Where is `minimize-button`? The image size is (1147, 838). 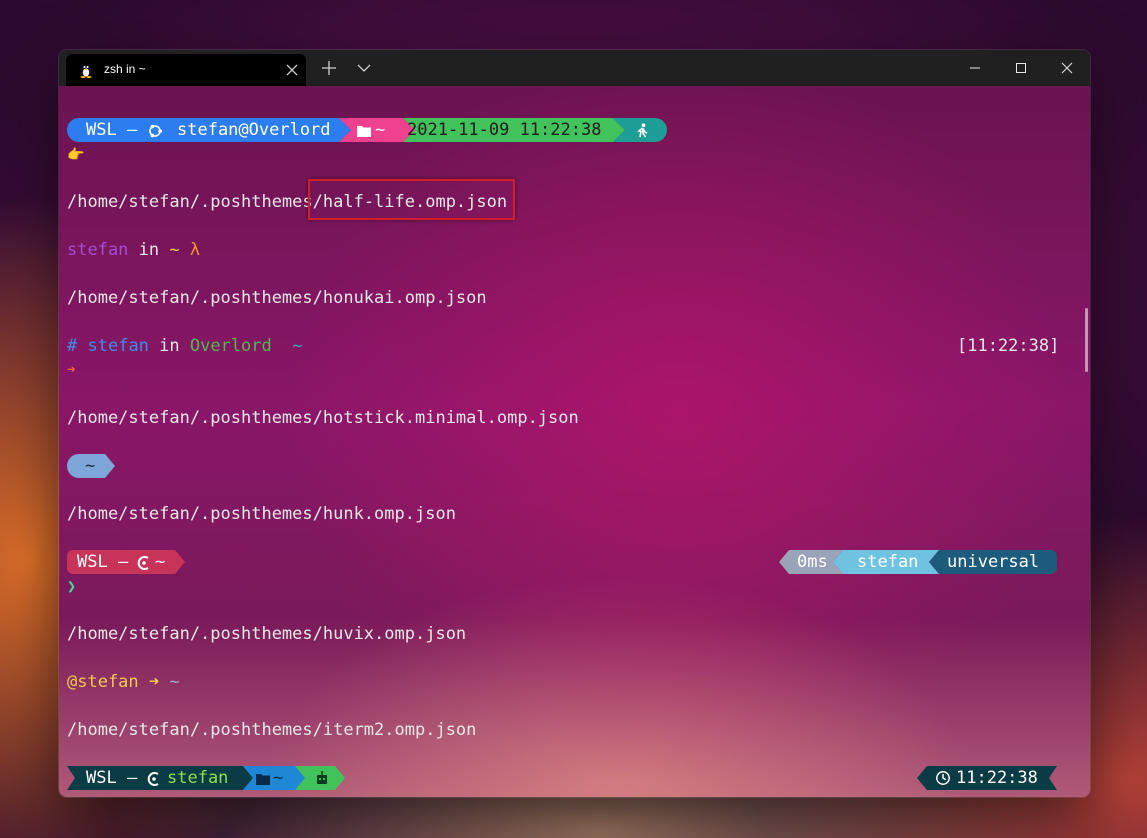
minimize-button is located at coordinates (975, 68).